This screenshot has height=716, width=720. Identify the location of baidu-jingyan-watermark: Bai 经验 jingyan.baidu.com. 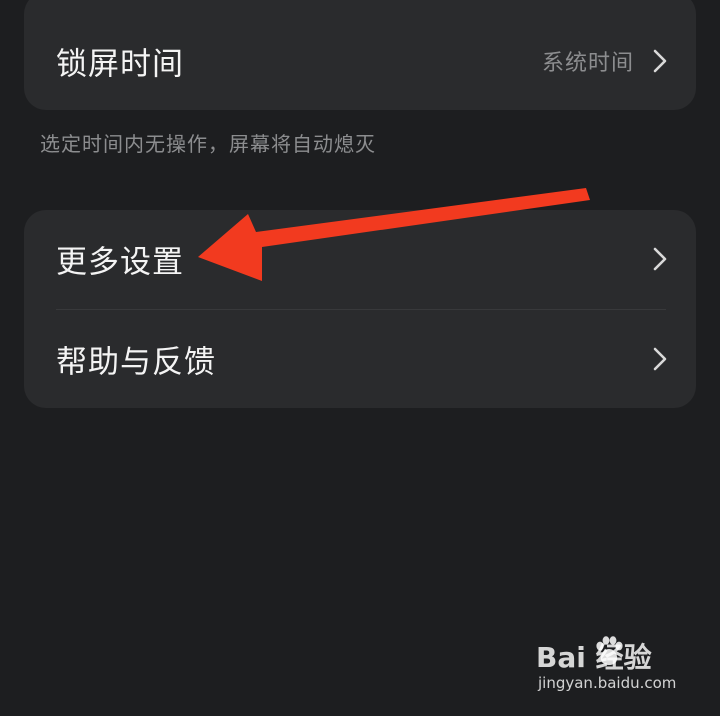
(616, 668).